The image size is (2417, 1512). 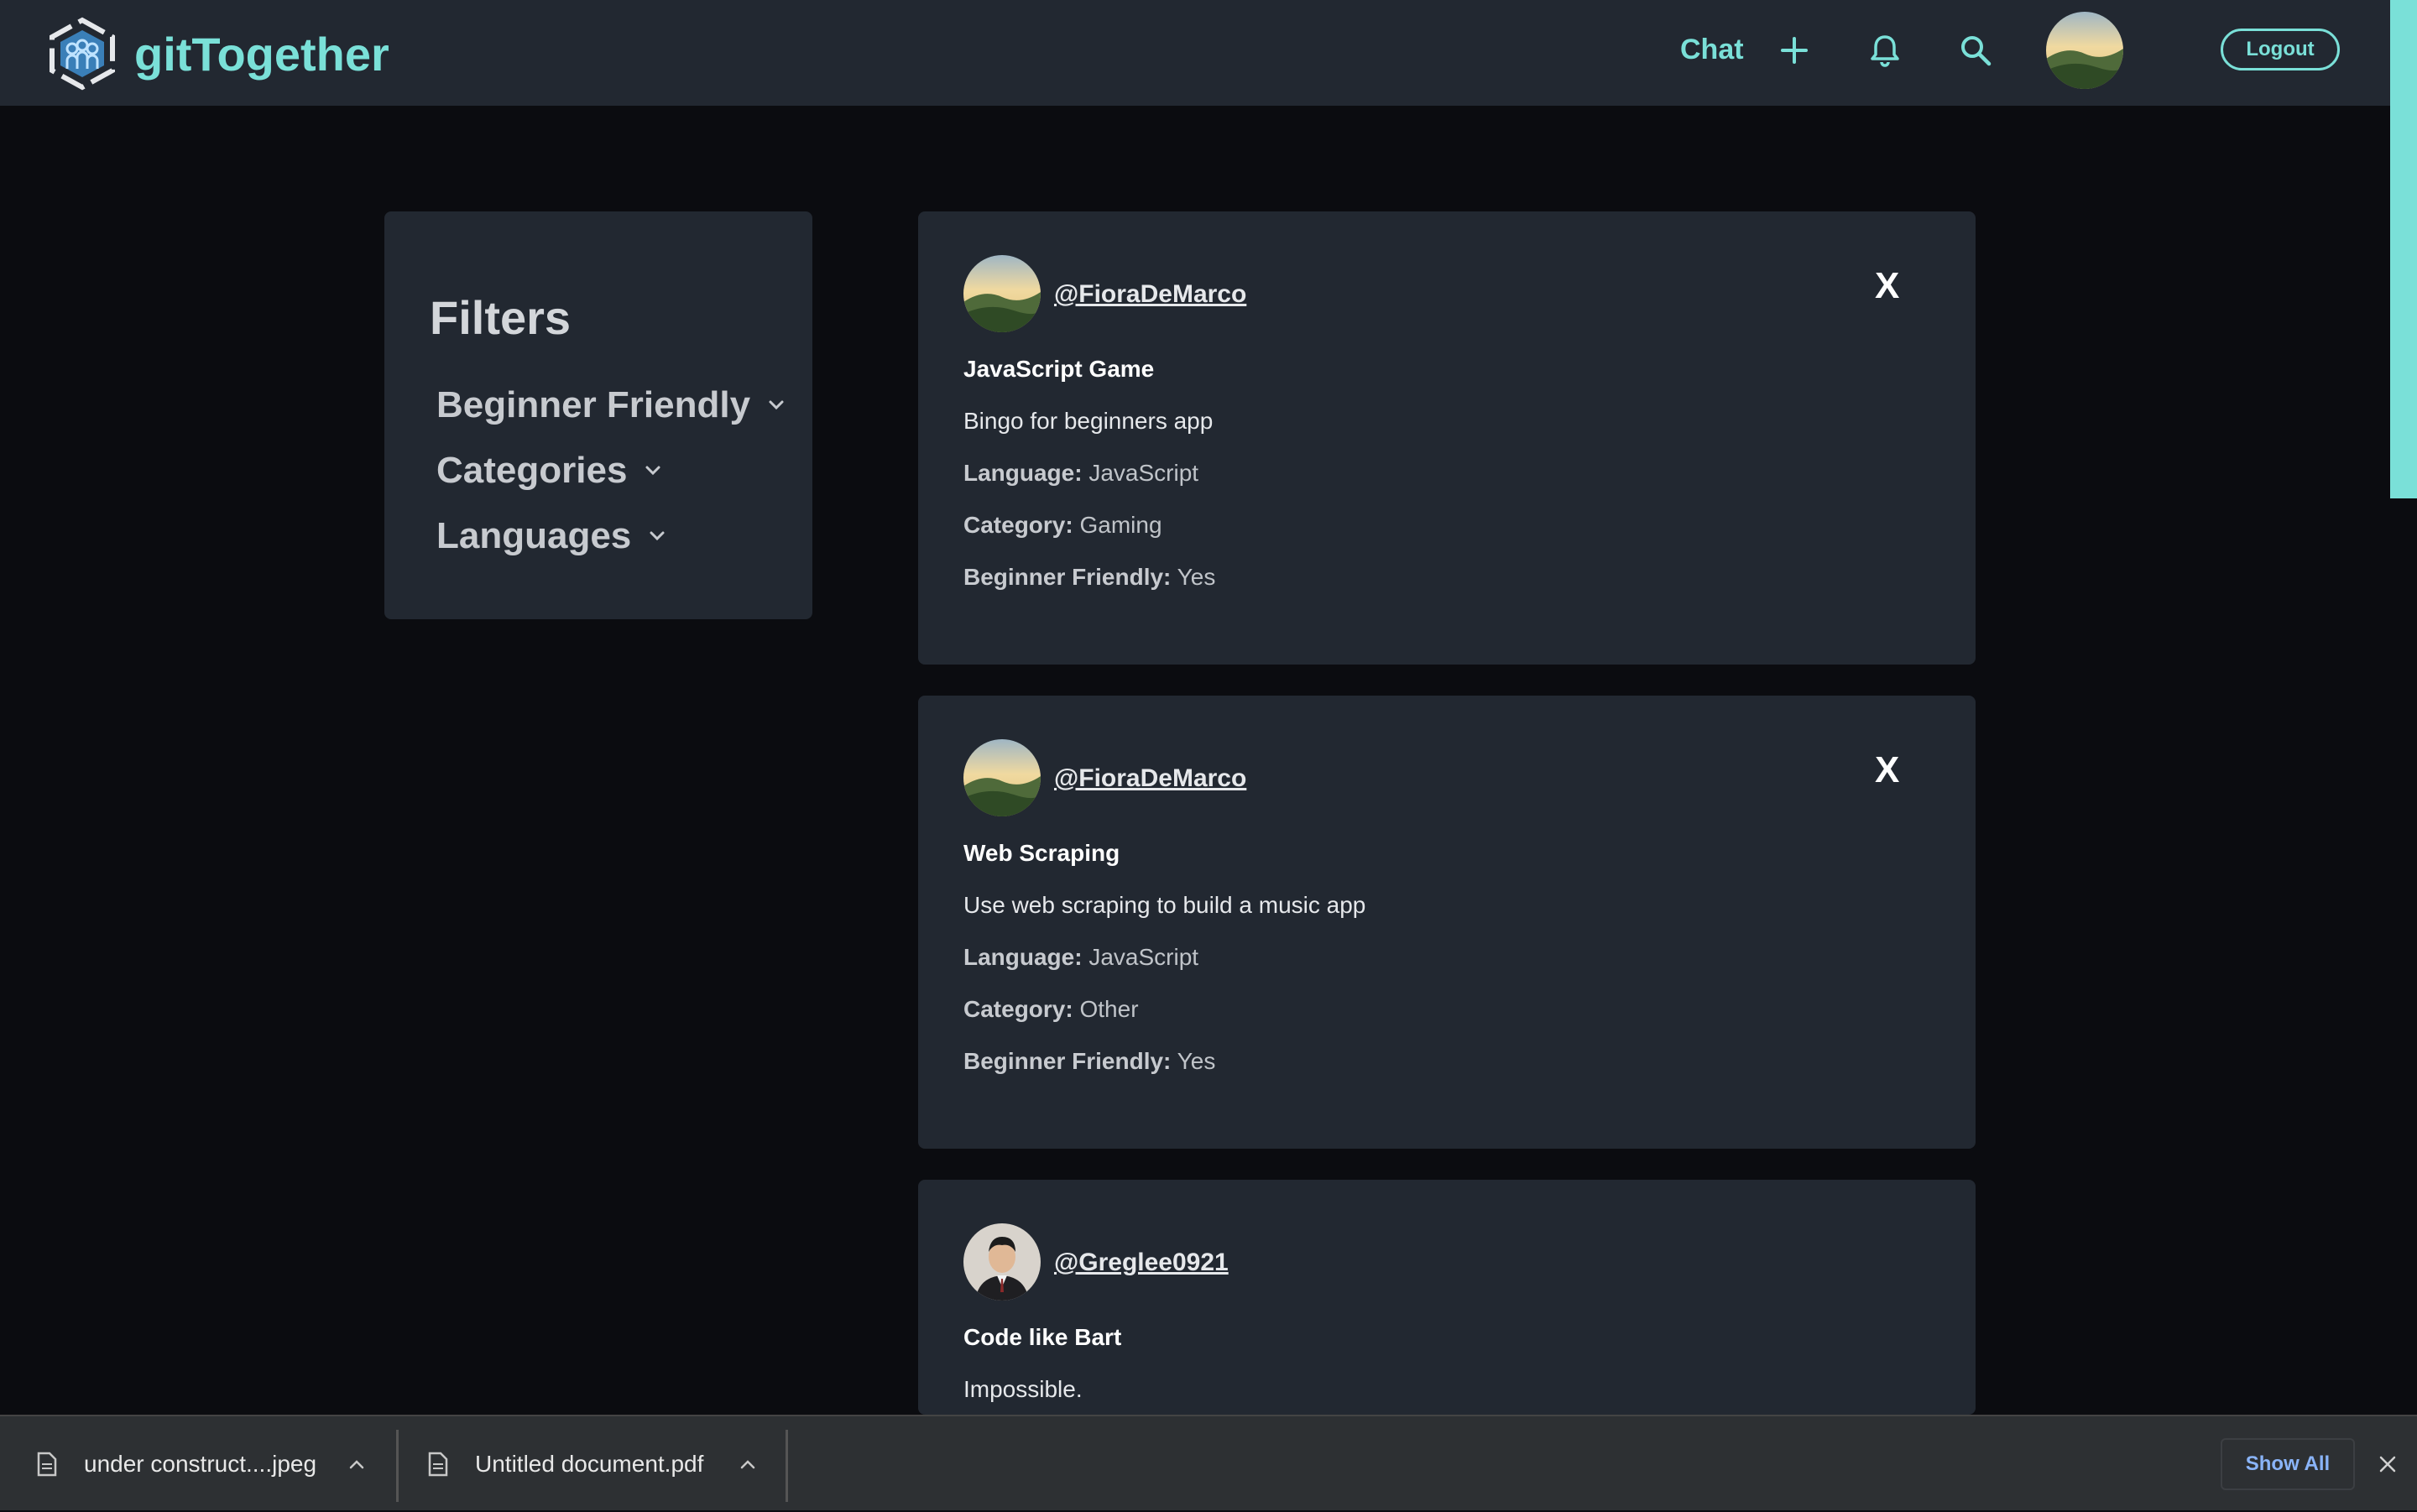 I want to click on download-filename: under construct....jpeg, so click(x=200, y=1464).